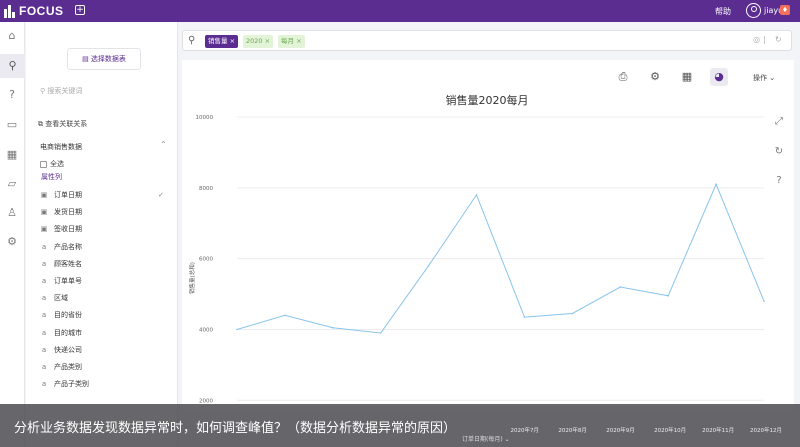  What do you see at coordinates (51, 177) in the screenshot?
I see `attribute-column-header: 属性列` at bounding box center [51, 177].